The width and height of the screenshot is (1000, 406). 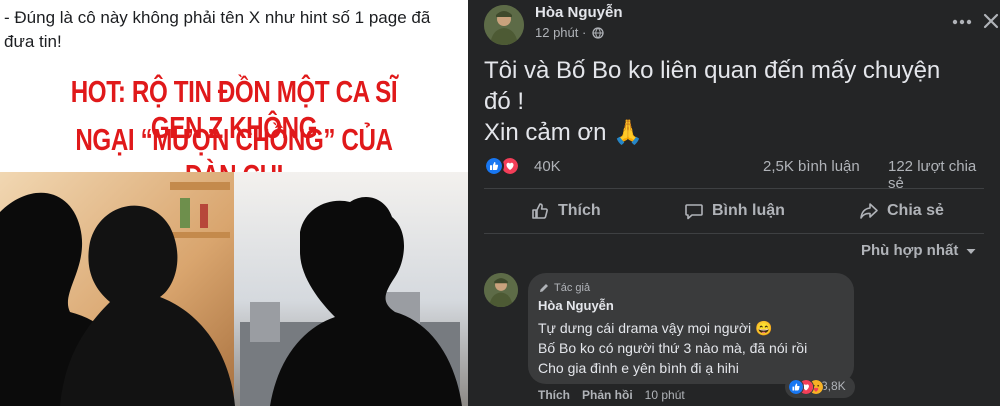 I want to click on like-button-label: Thích, so click(x=579, y=210).